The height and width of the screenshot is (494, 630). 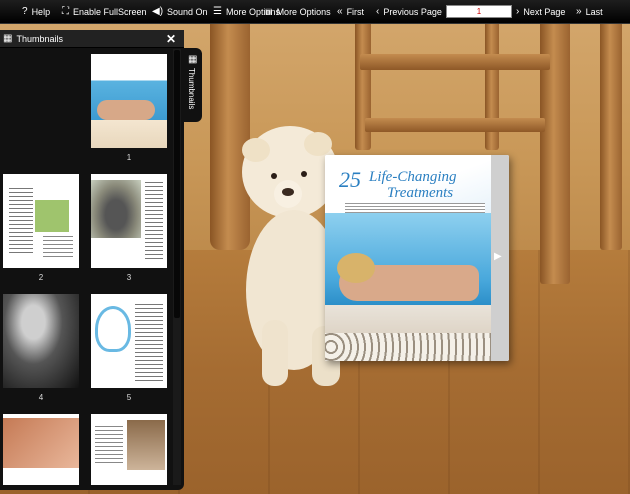 I want to click on close-icon: ✕, so click(x=171, y=39).